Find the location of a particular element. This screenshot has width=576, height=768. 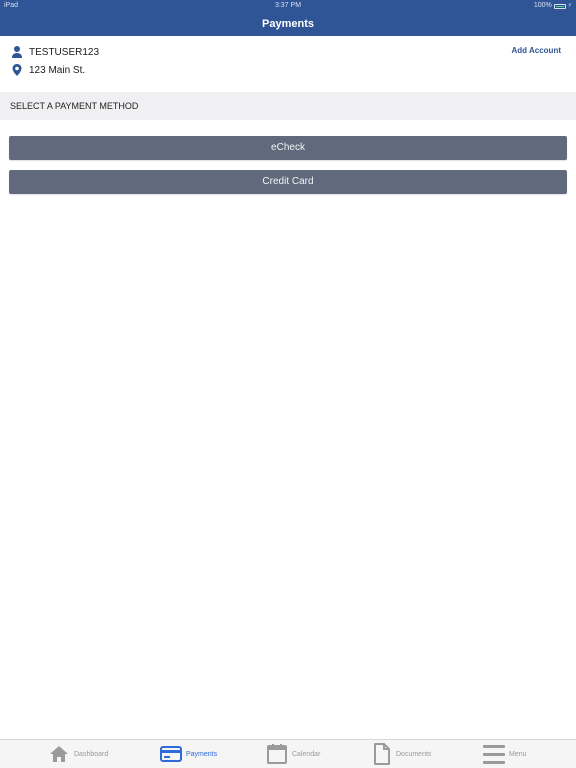

page-title: Payments is located at coordinates (288, 24).